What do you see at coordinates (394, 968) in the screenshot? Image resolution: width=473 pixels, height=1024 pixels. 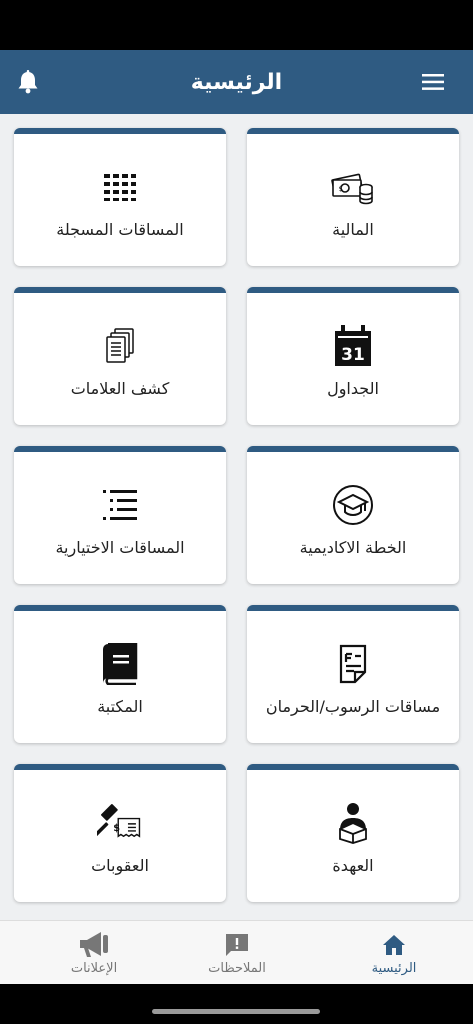 I see `nav-label: الرئيسية` at bounding box center [394, 968].